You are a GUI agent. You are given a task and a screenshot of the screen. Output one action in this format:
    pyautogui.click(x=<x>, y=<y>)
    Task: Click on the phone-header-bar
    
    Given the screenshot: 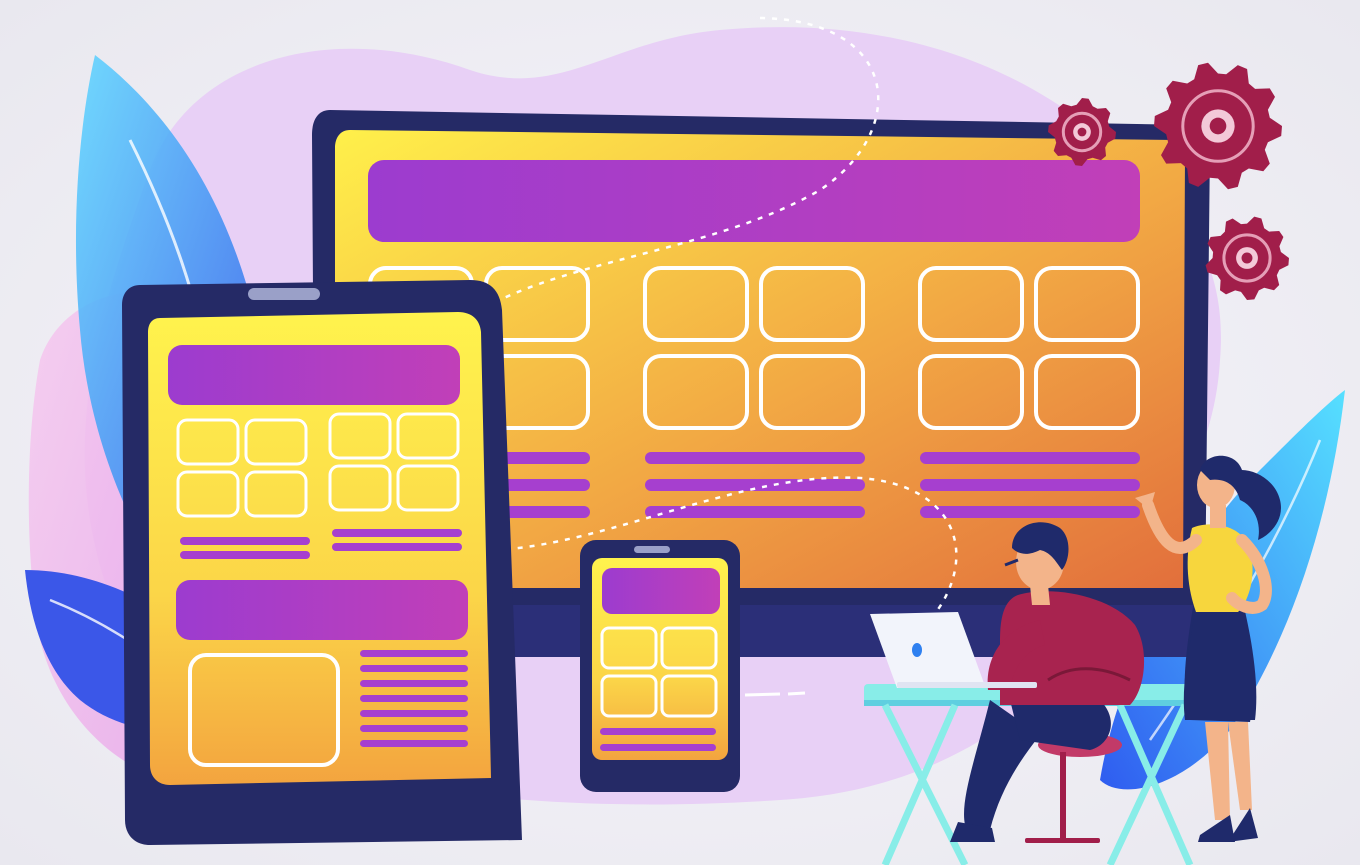 What is the action you would take?
    pyautogui.click(x=661, y=591)
    